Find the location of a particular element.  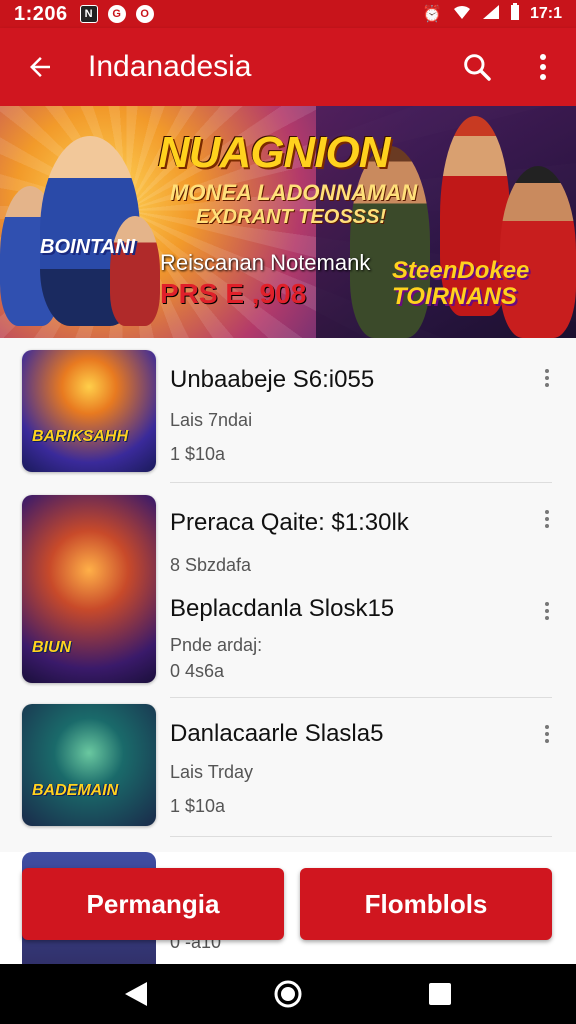

list-item-title: Unbaabeje S6:i055 is located at coordinates (272, 379).